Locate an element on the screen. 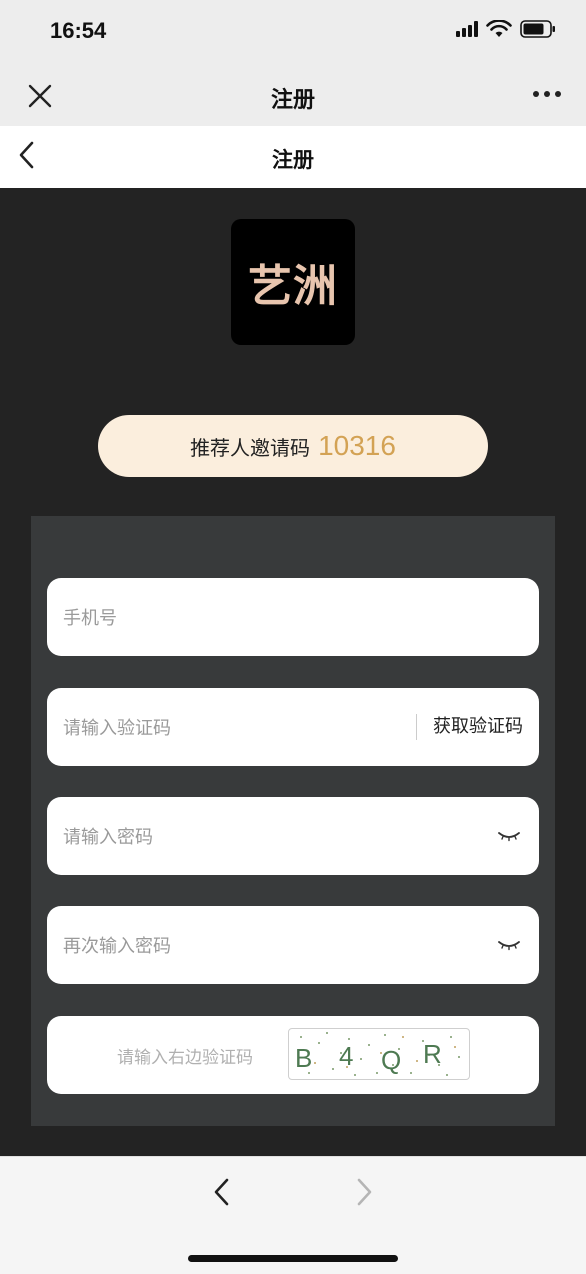  captcha-image: B 4 Q R is located at coordinates (379, 1054).